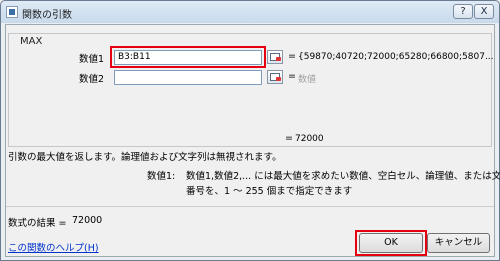 Image resolution: width=500 pixels, height=261 pixels. What do you see at coordinates (309, 139) in the screenshot?
I see `formula-value: 72000` at bounding box center [309, 139].